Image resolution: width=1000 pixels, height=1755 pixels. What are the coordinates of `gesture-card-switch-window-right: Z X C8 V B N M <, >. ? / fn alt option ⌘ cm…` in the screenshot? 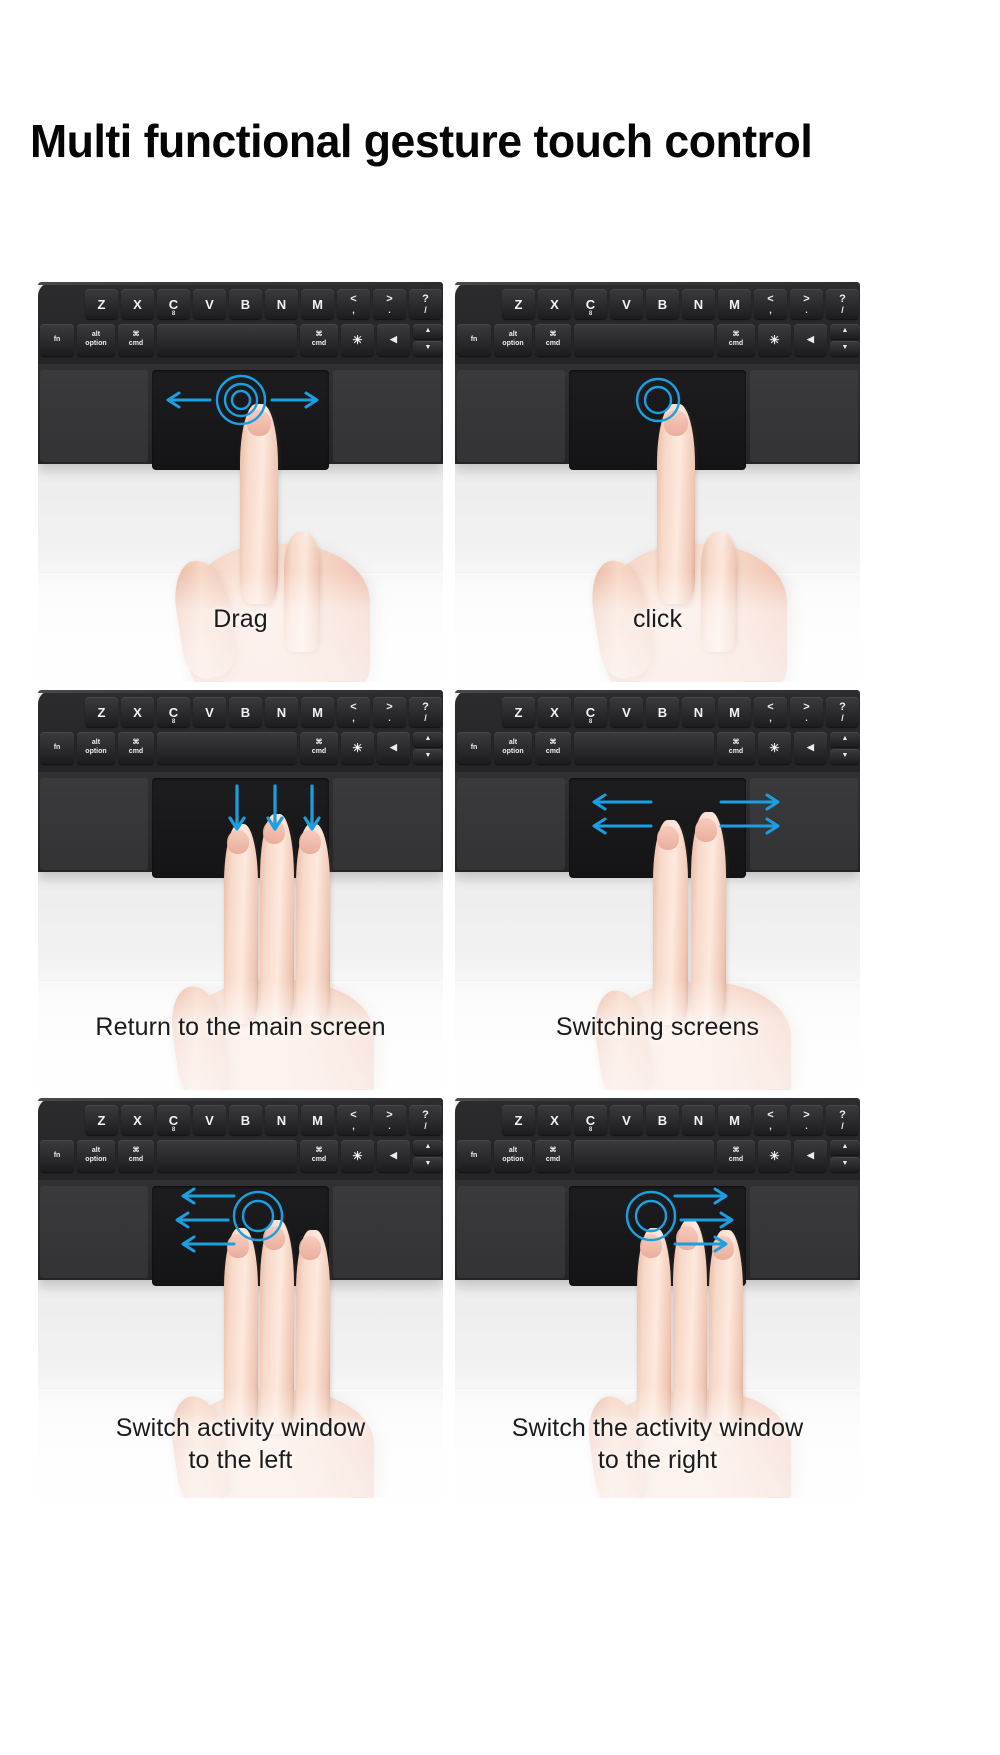 It's located at (657, 1298).